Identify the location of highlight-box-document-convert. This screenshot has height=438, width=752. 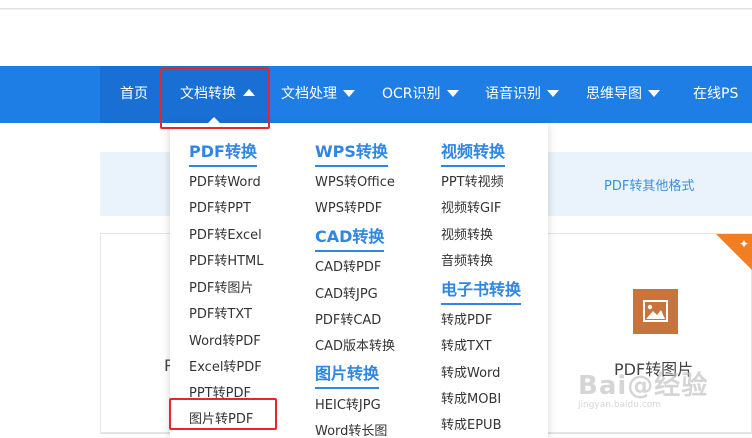
(215, 98).